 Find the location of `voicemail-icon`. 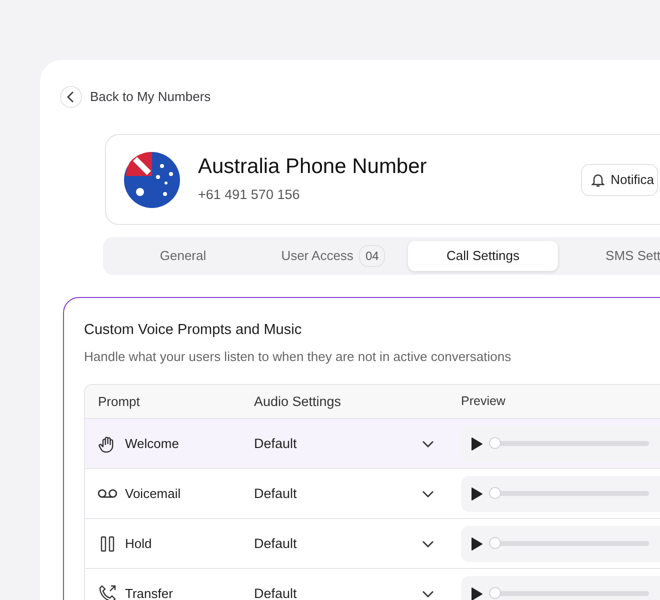

voicemail-icon is located at coordinates (107, 493).